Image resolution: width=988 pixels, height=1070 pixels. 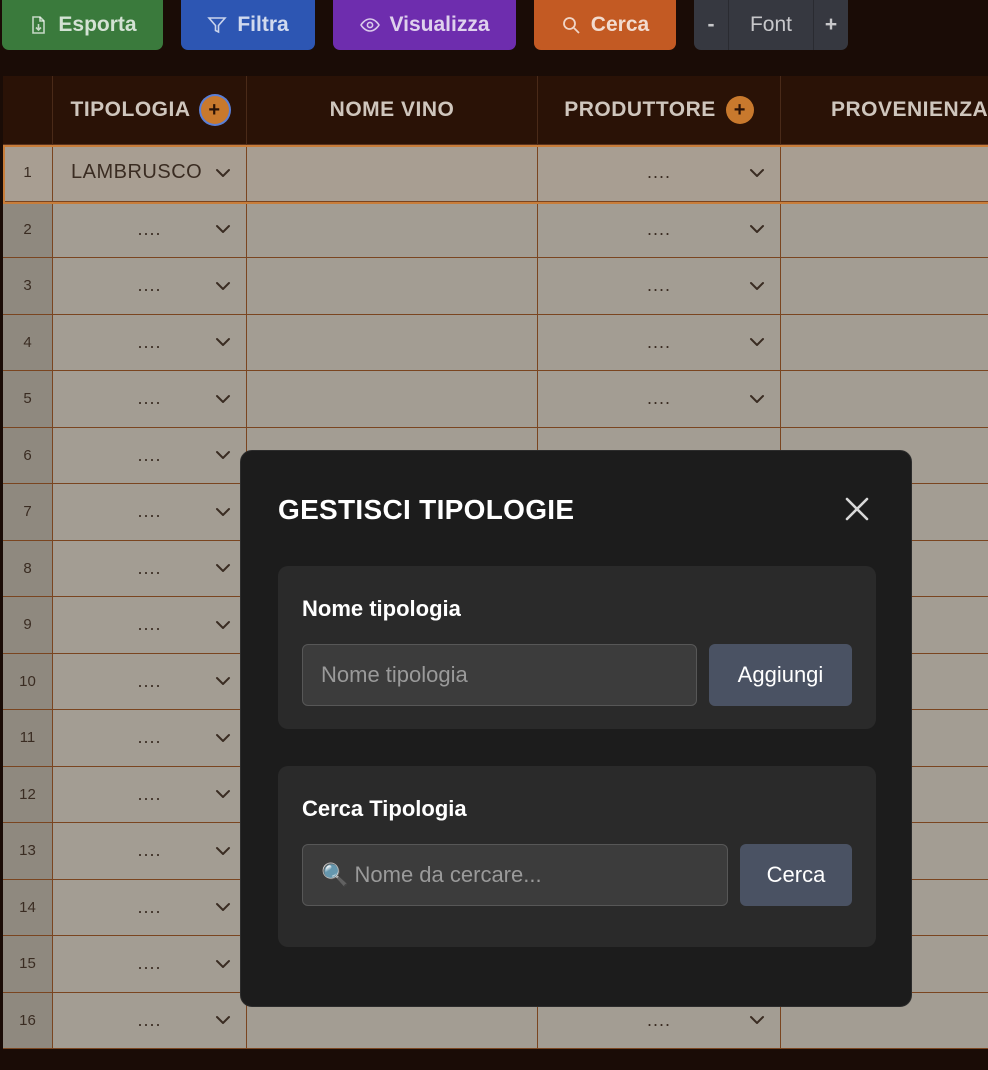 I want to click on header-nome-vino: NOME VINO, so click(x=392, y=110).